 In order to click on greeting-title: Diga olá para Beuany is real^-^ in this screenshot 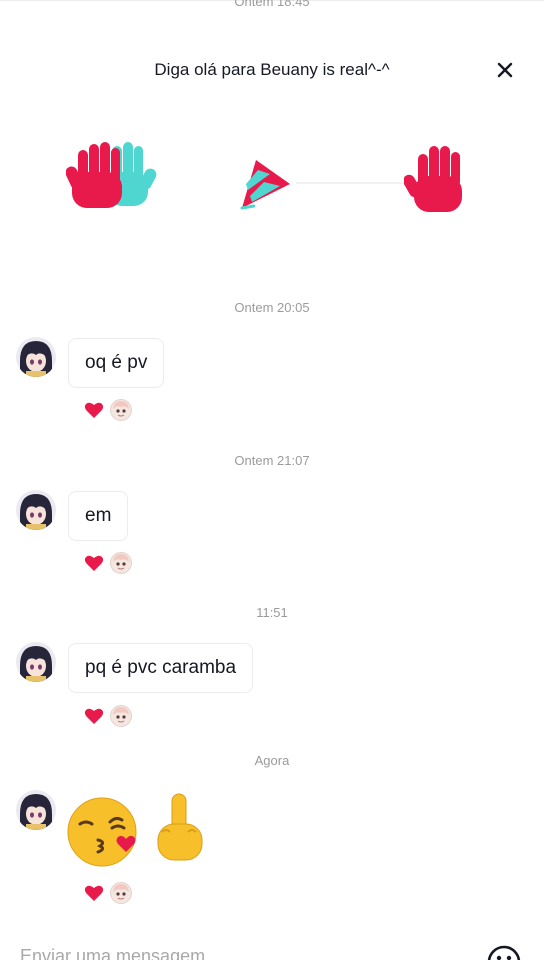, I will do `click(272, 69)`.